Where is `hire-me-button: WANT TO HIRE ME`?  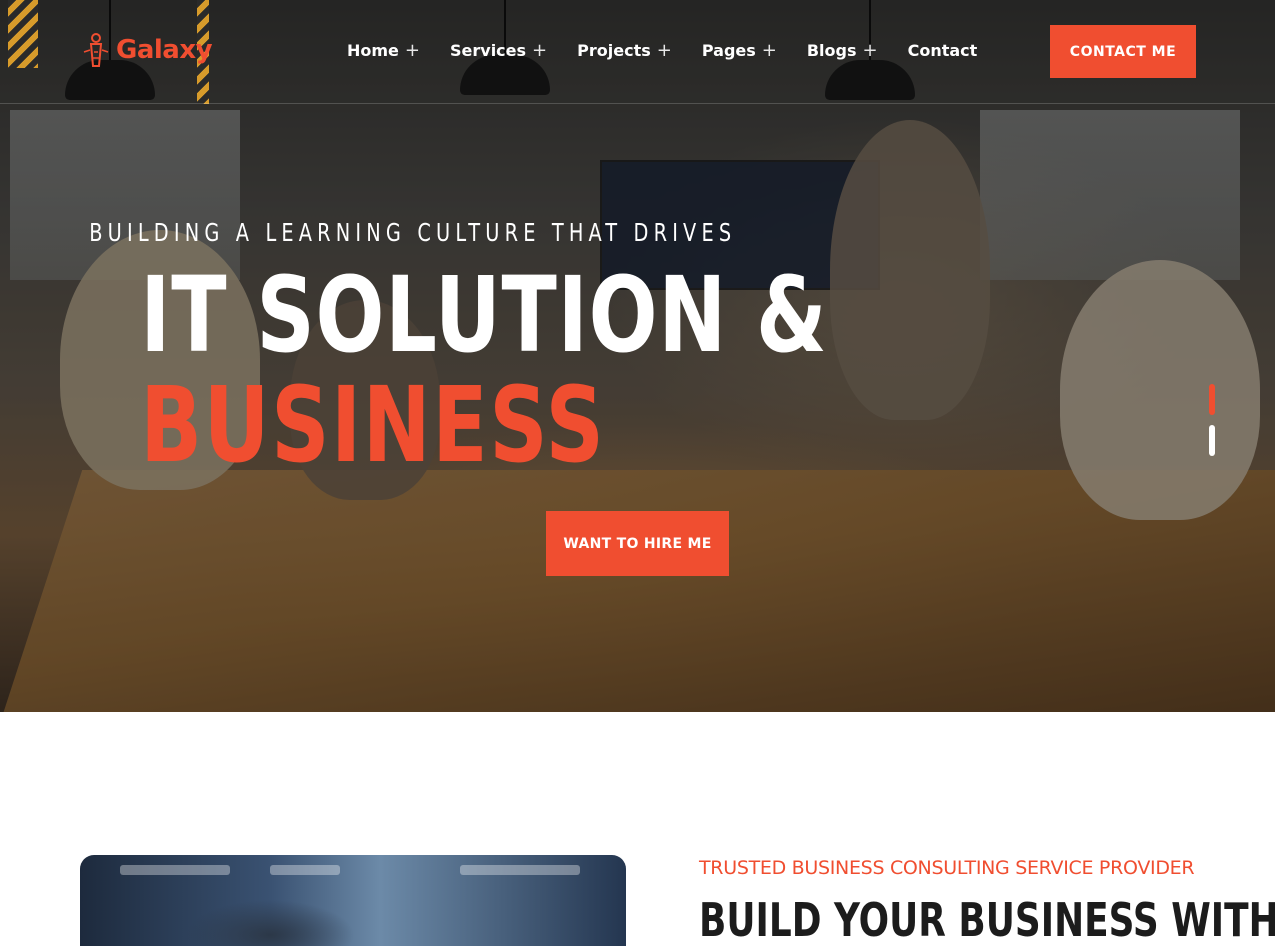
hire-me-button: WANT TO HIRE ME is located at coordinates (637, 543).